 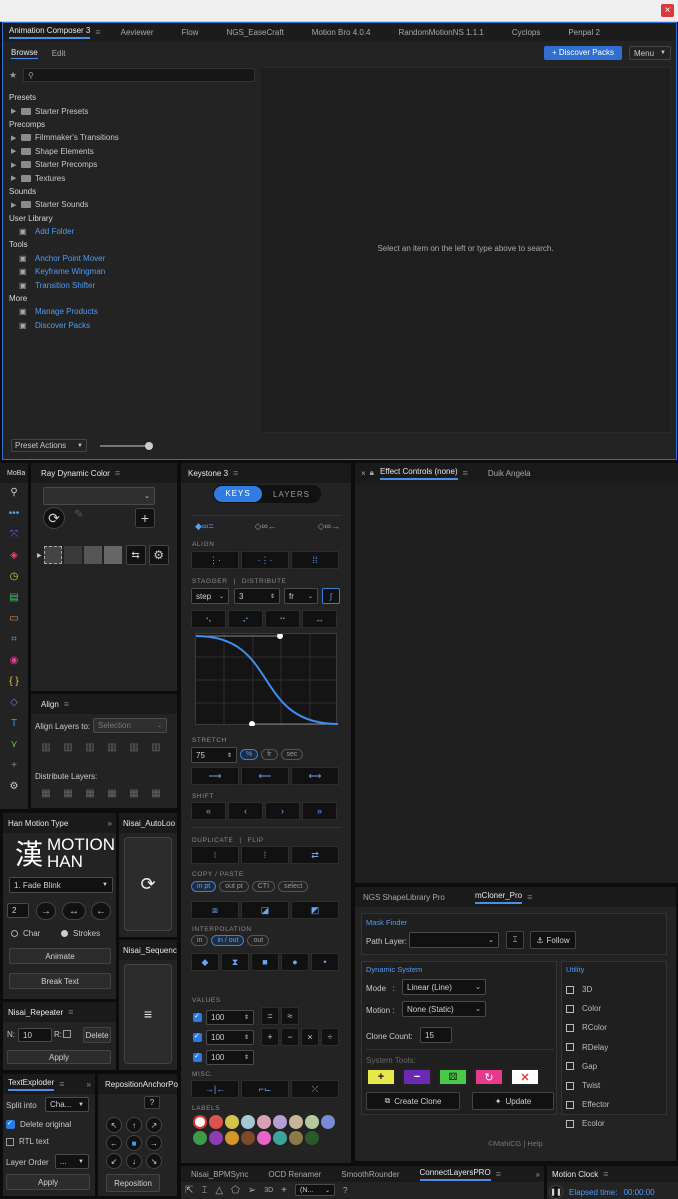 What do you see at coordinates (148, 1014) in the screenshot?
I see `sequence-stairs-icon: ≡` at bounding box center [148, 1014].